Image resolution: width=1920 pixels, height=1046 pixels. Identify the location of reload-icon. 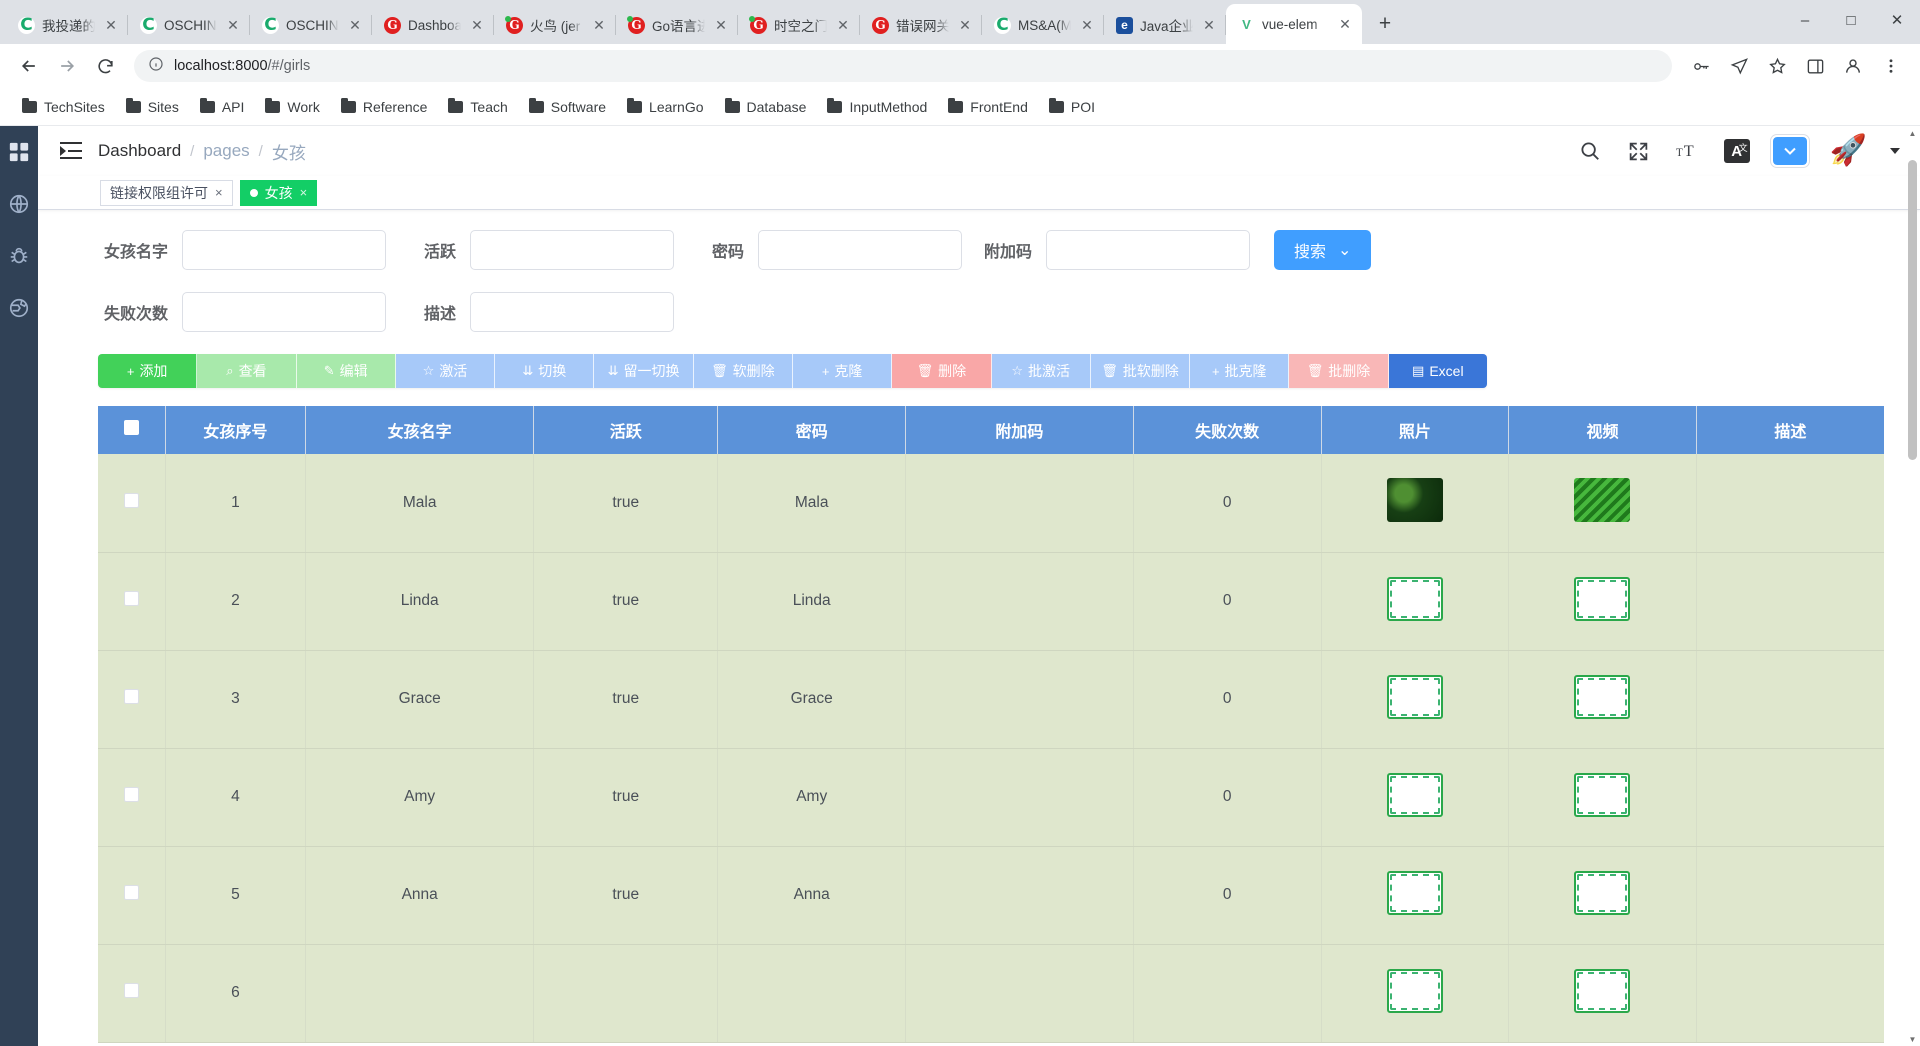
(105, 66).